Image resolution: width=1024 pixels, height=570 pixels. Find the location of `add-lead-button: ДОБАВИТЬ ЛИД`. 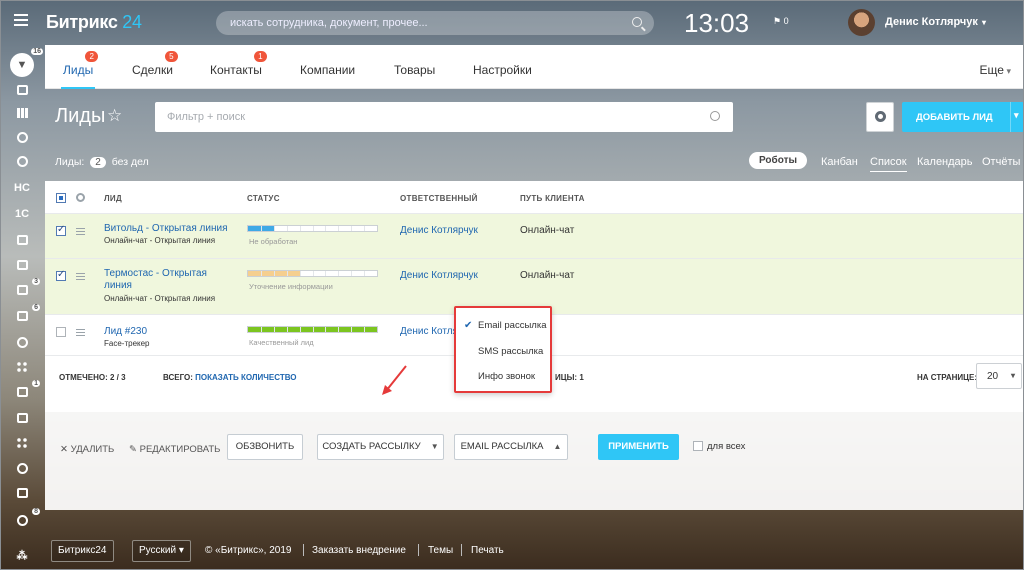

add-lead-button: ДОБАВИТЬ ЛИД is located at coordinates (963, 117).